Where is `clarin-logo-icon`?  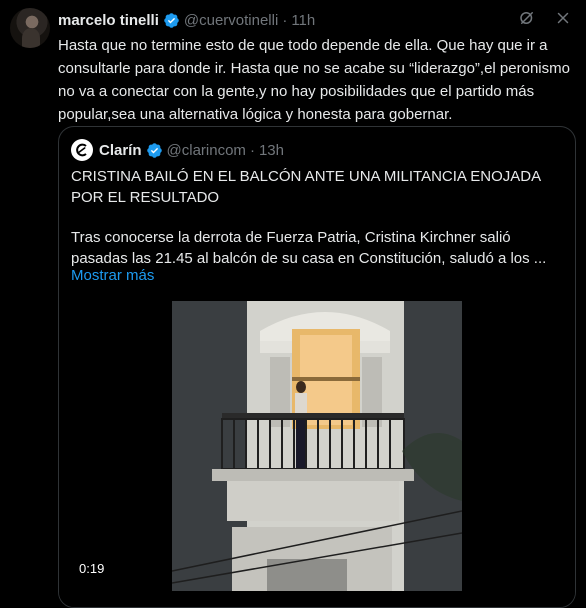
clarin-logo-icon is located at coordinates (81, 150).